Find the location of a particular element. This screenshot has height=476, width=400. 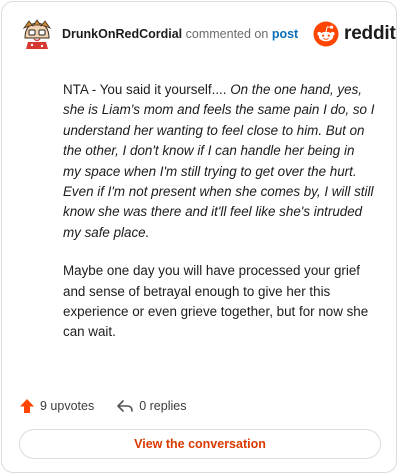

commented-on-label: commented on is located at coordinates (227, 34).